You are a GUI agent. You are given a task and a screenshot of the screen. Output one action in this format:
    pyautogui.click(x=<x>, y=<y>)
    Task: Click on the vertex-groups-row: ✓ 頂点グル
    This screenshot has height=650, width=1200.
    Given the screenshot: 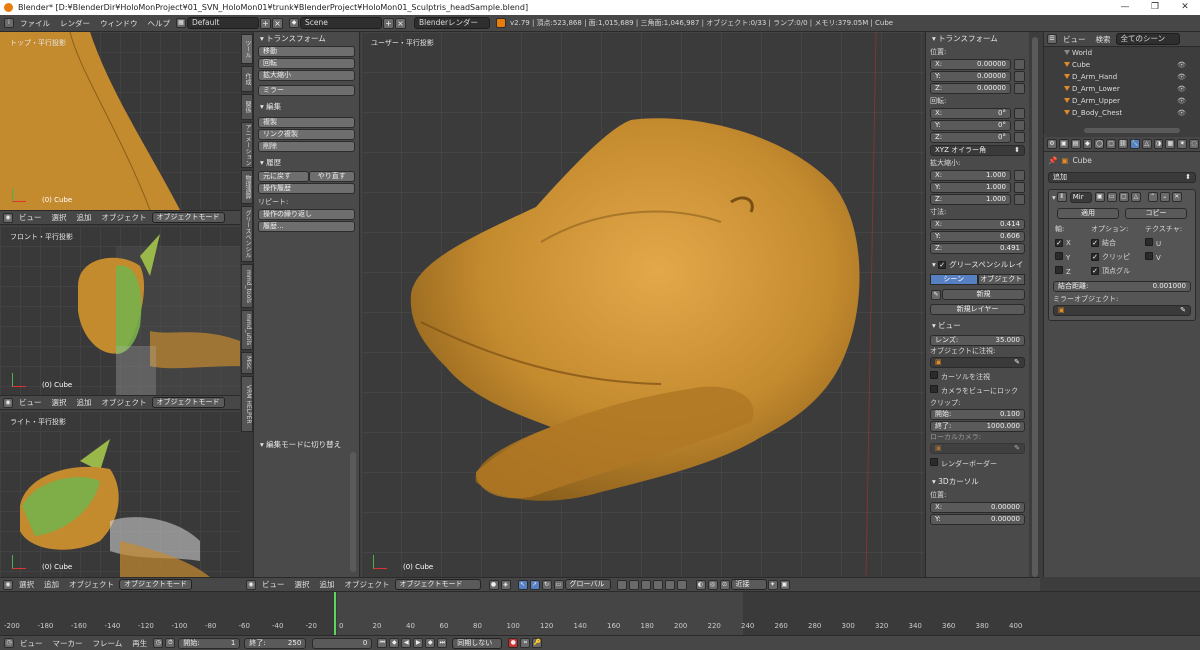 What is the action you would take?
    pyautogui.click(x=1118, y=271)
    